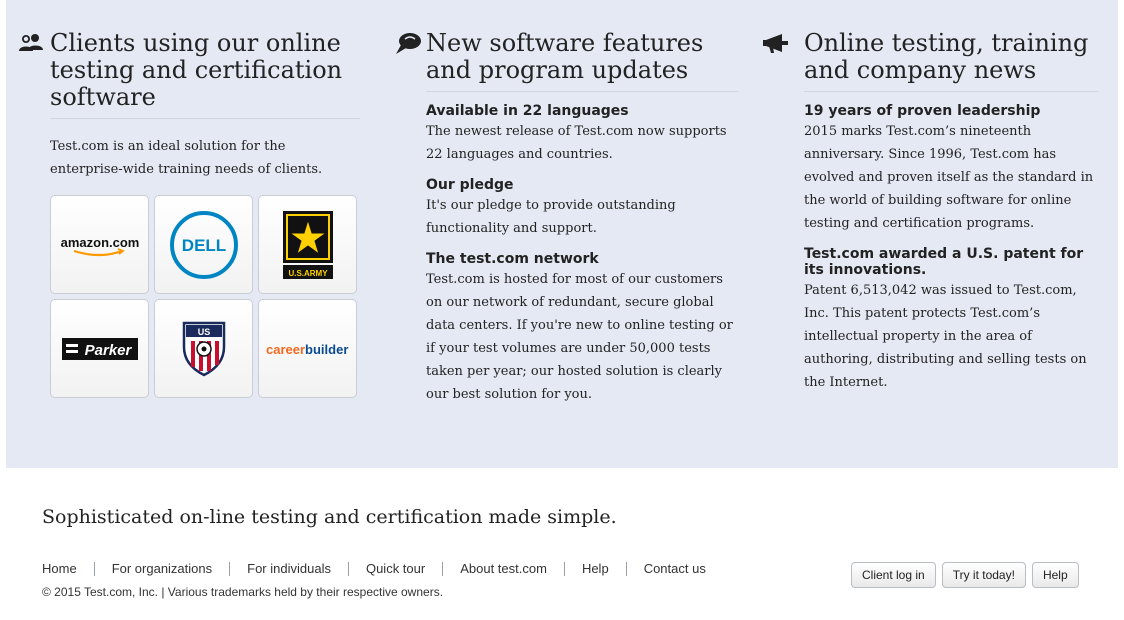 This screenshot has height=620, width=1124. Describe the element at coordinates (527, 111) in the screenshot. I see `feature-heading: Available in 22 languages` at that location.